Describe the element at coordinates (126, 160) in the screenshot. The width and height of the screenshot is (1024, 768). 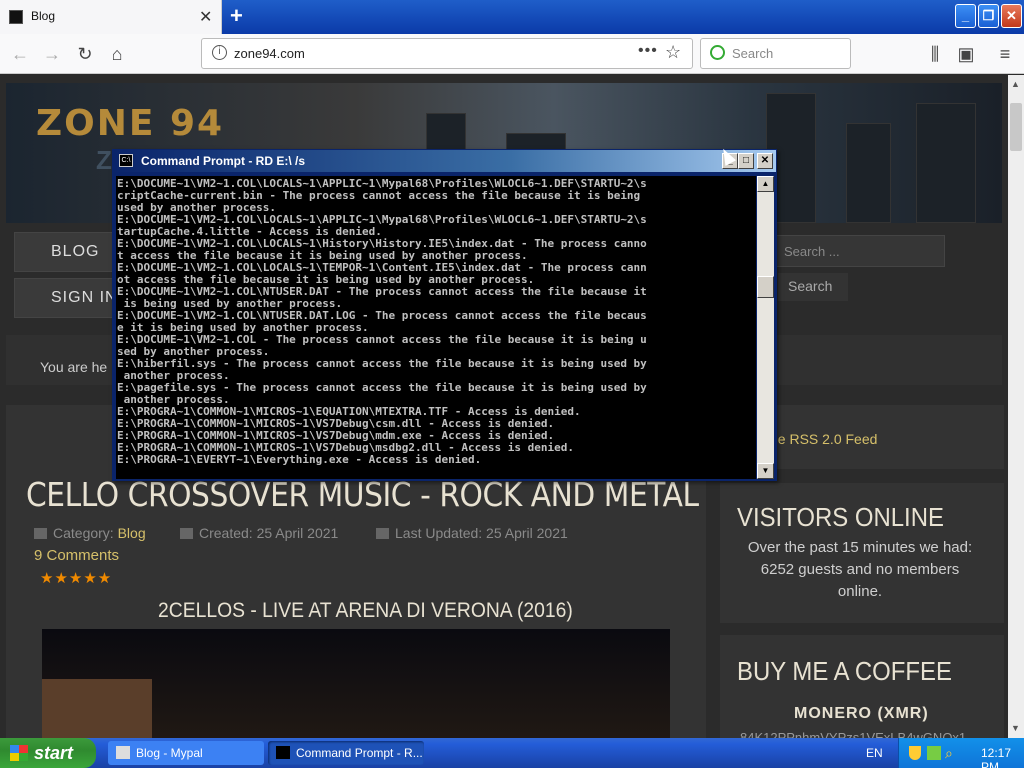
I see `cmd-icon: C:\` at that location.